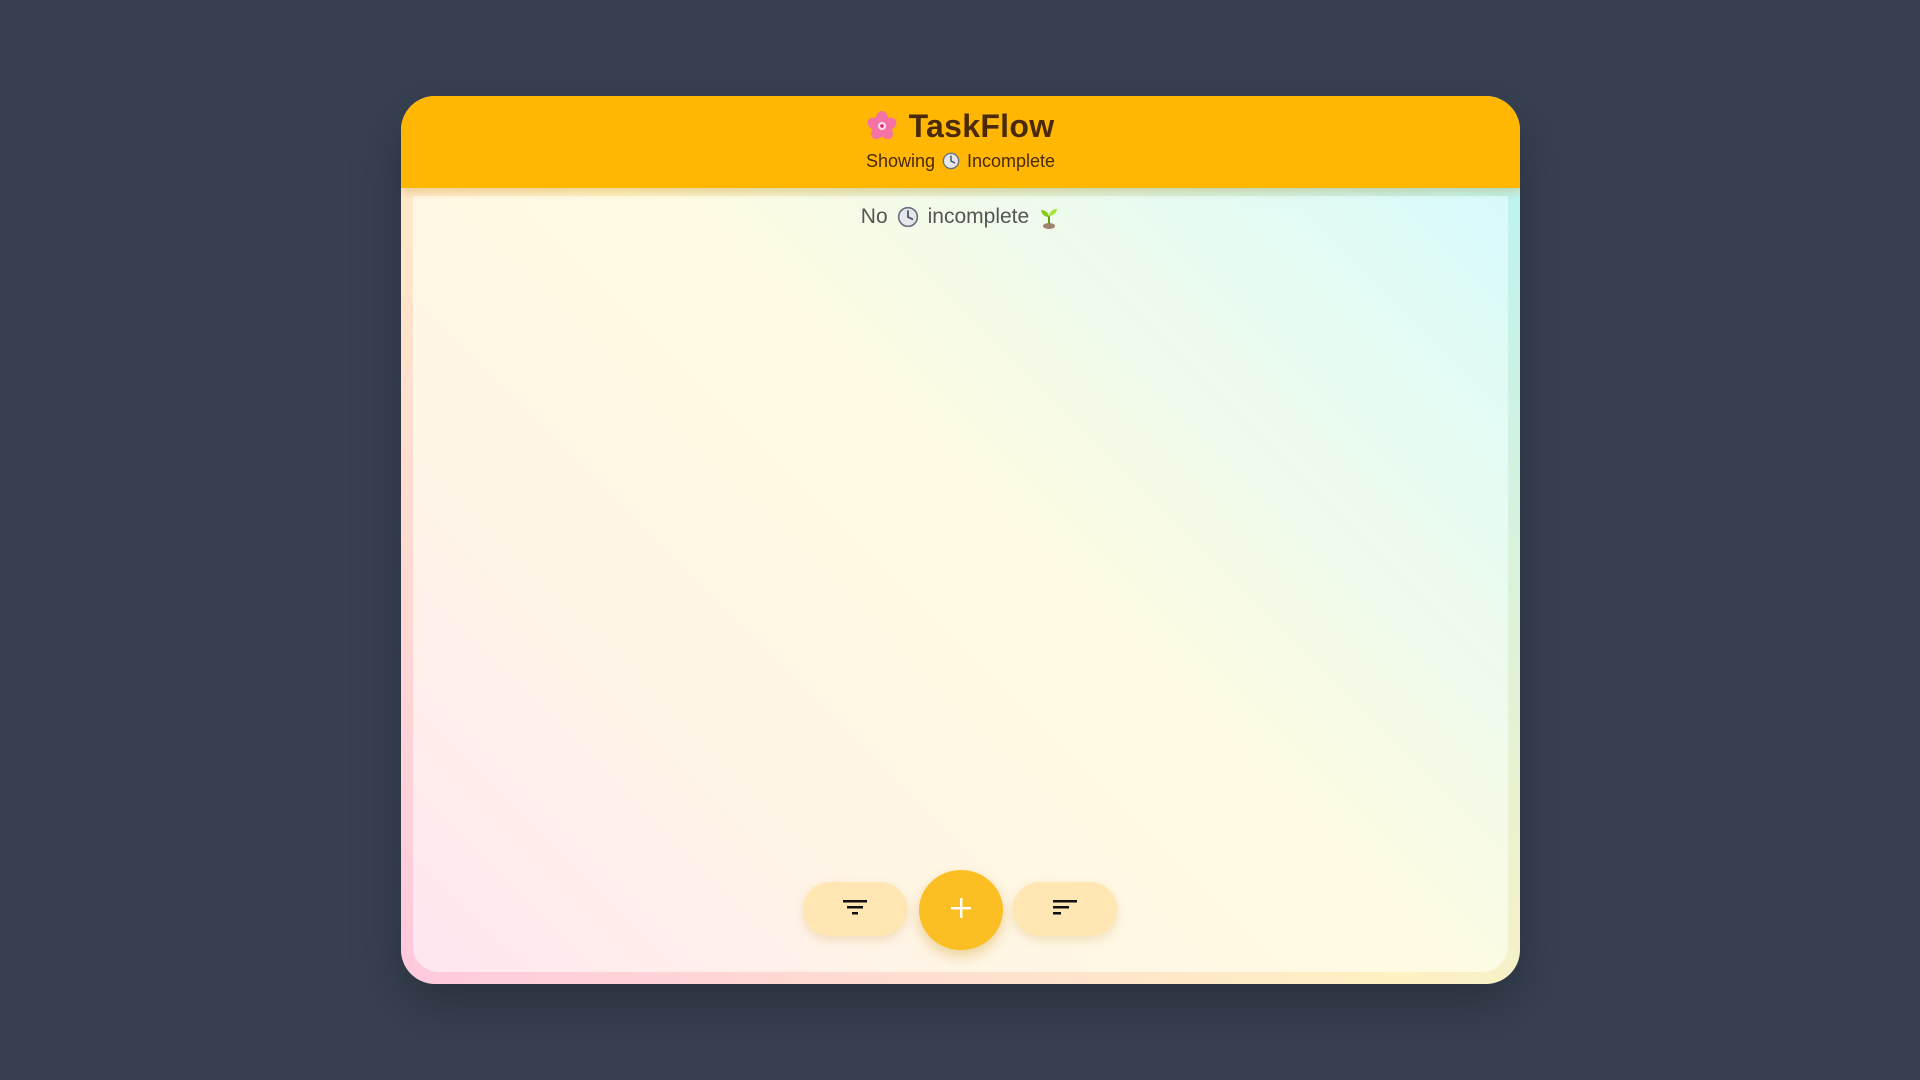  I want to click on sprout-icon, so click(1049, 217).